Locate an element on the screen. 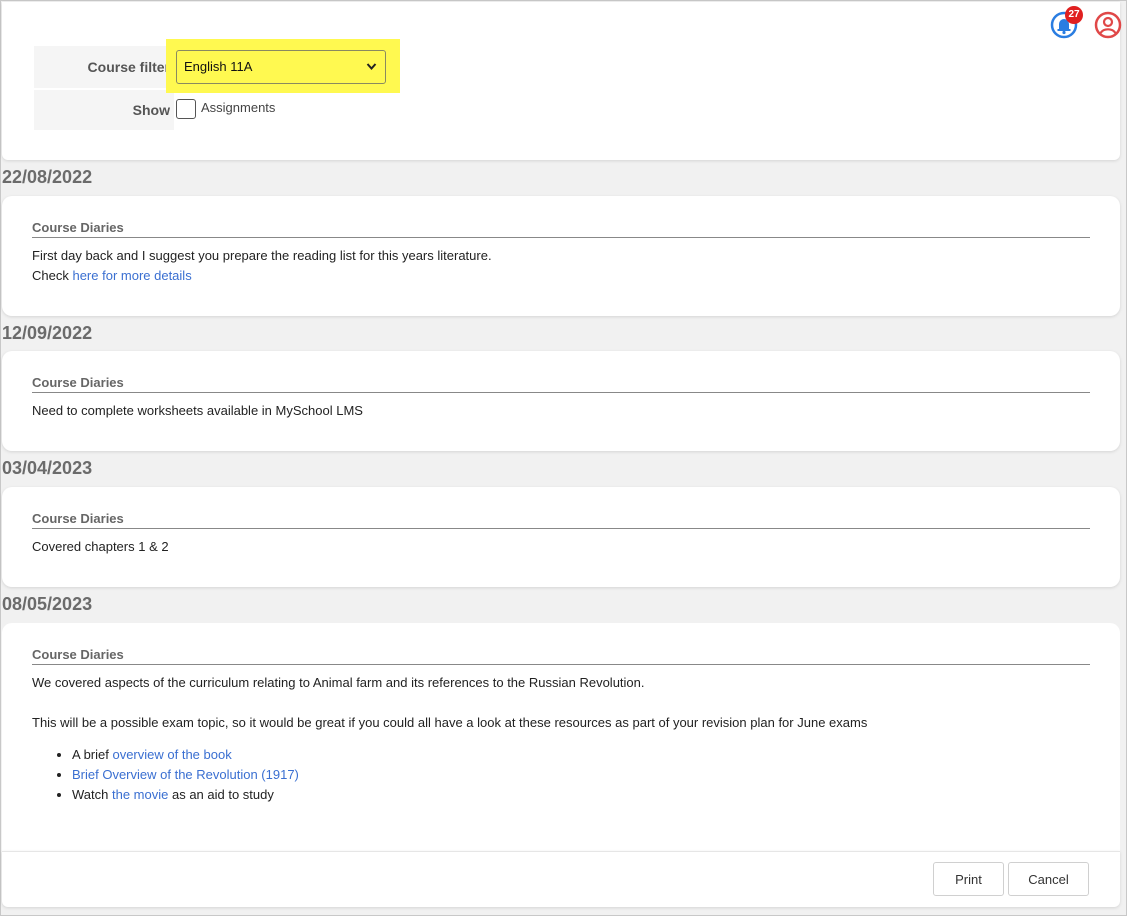  footer-divider is located at coordinates (561, 851).